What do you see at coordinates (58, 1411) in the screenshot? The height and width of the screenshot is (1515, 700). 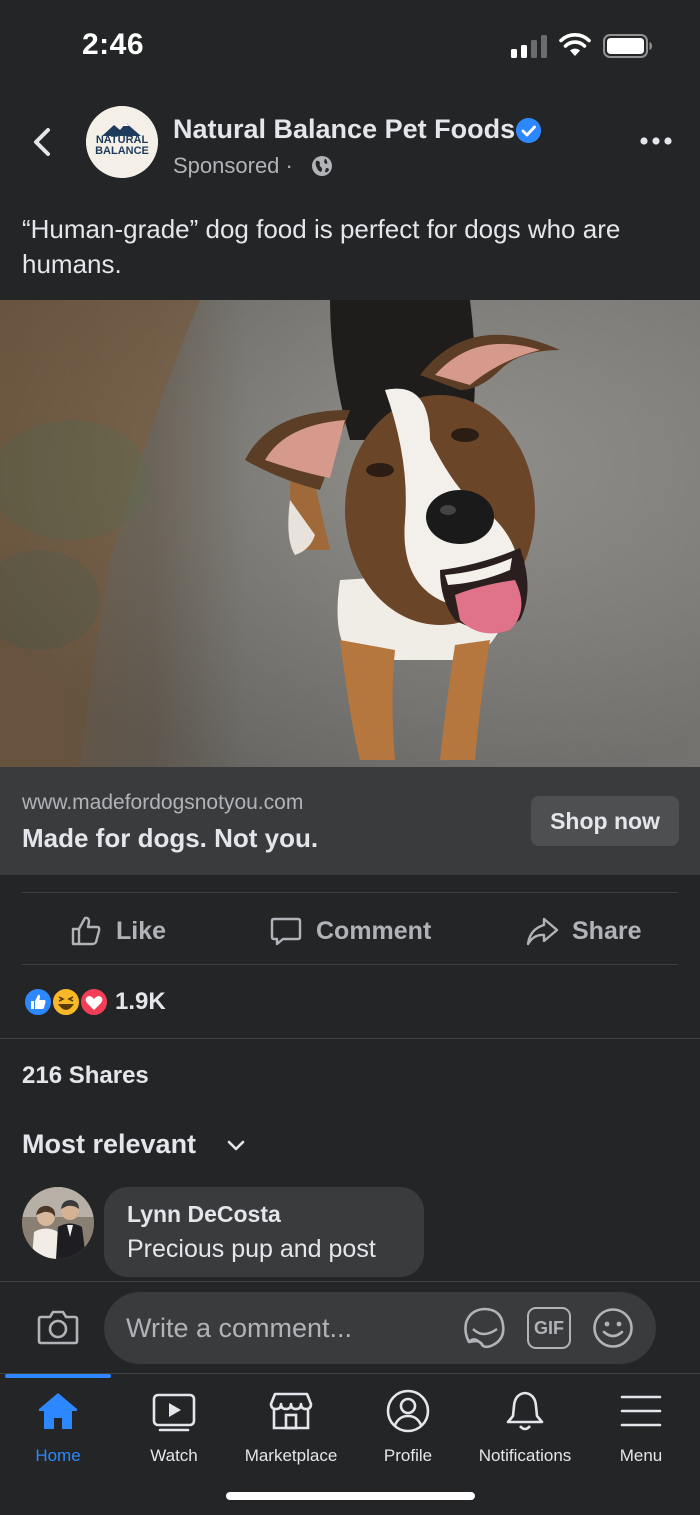 I see `home-icon` at bounding box center [58, 1411].